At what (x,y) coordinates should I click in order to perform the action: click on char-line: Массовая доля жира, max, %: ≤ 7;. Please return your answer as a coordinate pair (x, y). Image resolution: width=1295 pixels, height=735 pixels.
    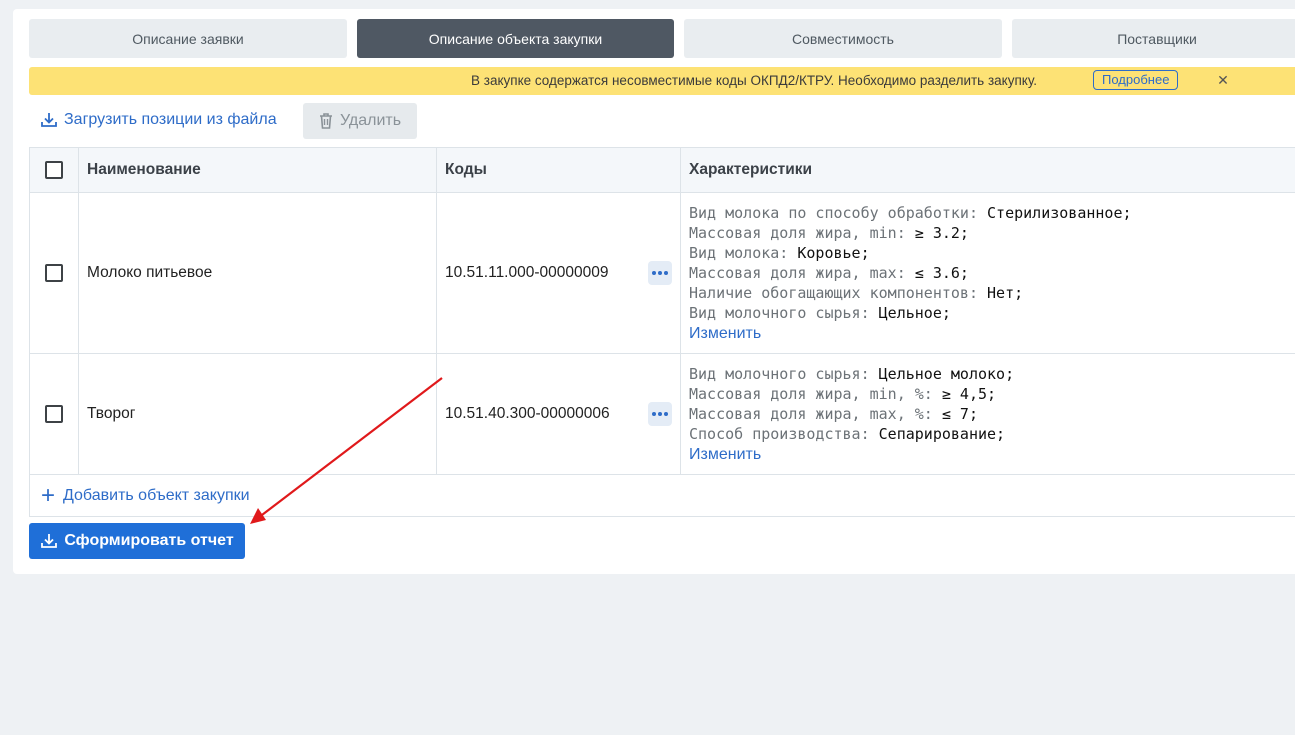
    Looking at the image, I should click on (833, 414).